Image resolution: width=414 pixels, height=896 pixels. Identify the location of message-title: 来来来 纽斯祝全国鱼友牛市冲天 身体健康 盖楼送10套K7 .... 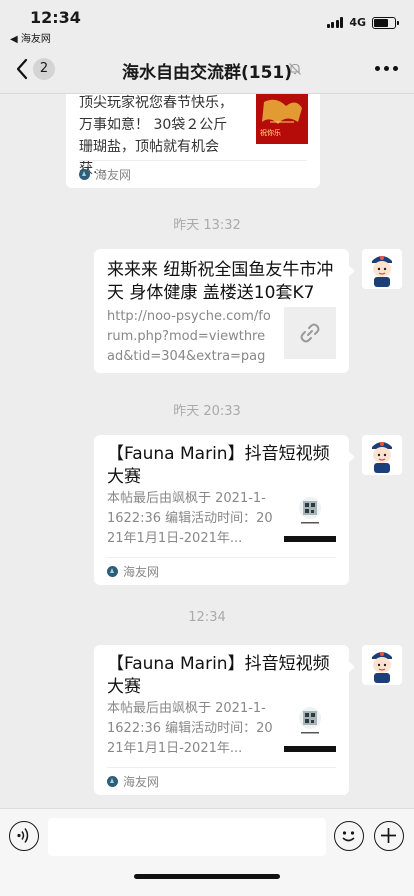
(220, 281).